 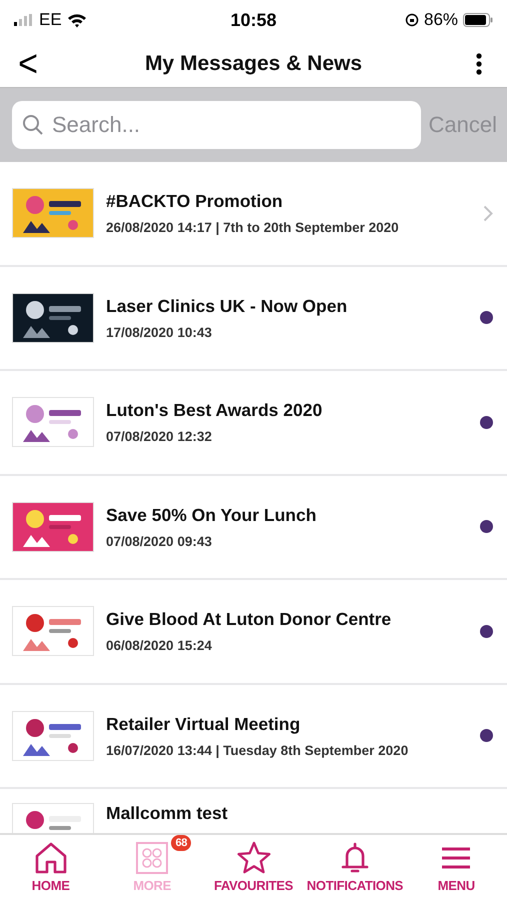 I want to click on tab-button: NOTIFICATIONS, so click(x=355, y=867).